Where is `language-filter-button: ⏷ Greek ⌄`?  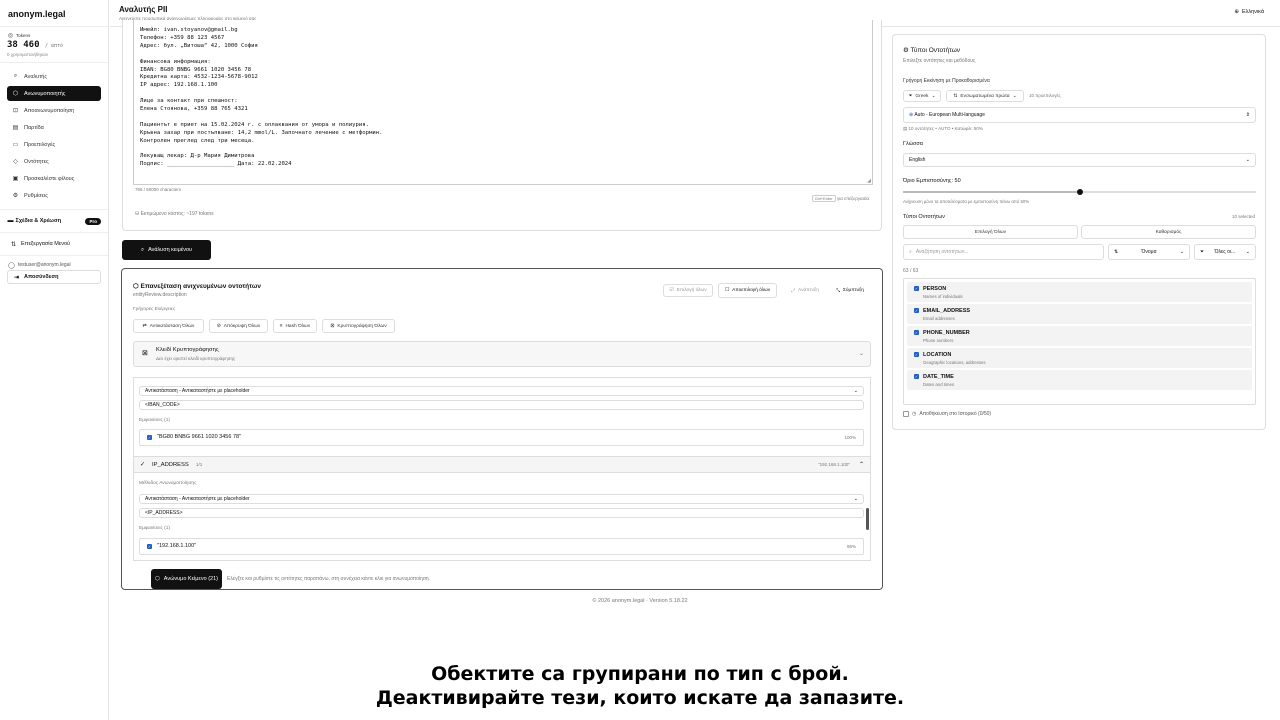 language-filter-button: ⏷ Greek ⌄ is located at coordinates (922, 96).